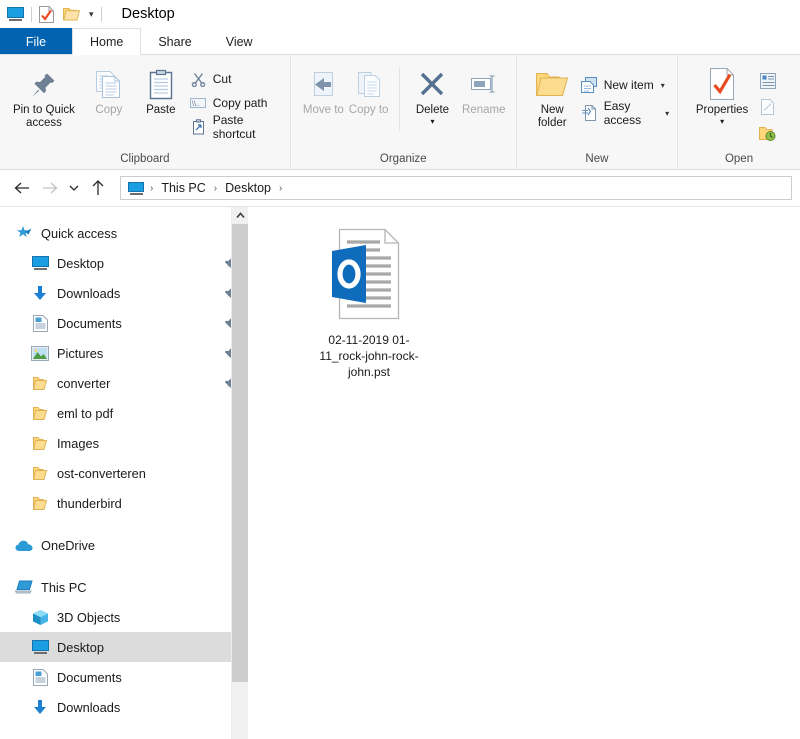 This screenshot has width=800, height=739. What do you see at coordinates (124, 353) in the screenshot?
I see `sidebar-item-pictures-qa: Pictures` at bounding box center [124, 353].